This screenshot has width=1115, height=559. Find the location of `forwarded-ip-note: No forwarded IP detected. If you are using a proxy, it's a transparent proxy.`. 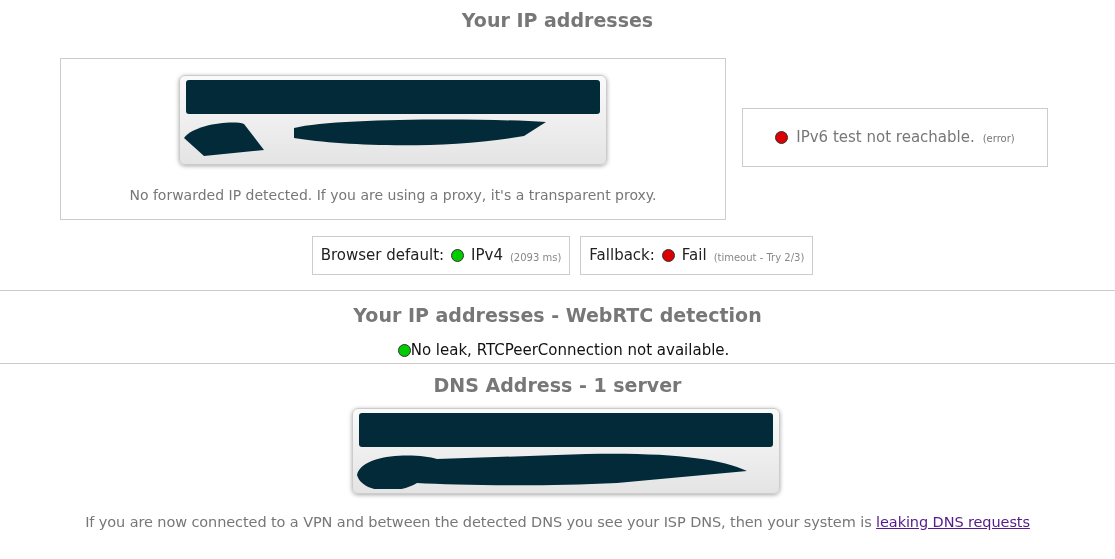

forwarded-ip-note: No forwarded IP detected. If you are using a proxy, it's a transparent proxy. is located at coordinates (393, 195).